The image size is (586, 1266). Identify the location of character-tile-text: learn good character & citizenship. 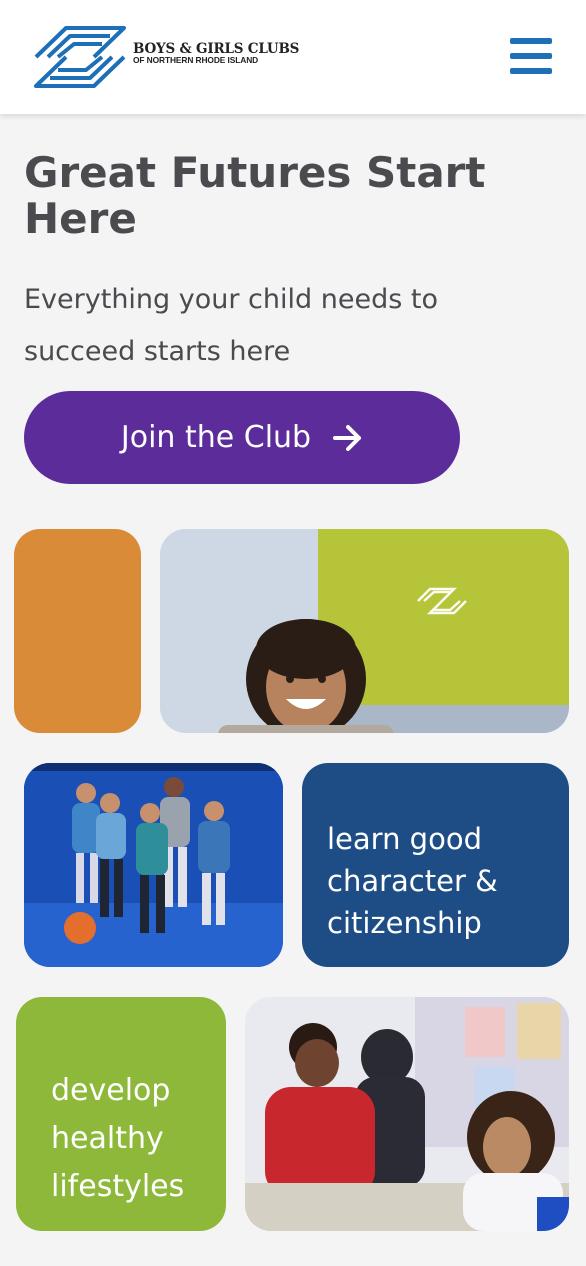
(412, 881).